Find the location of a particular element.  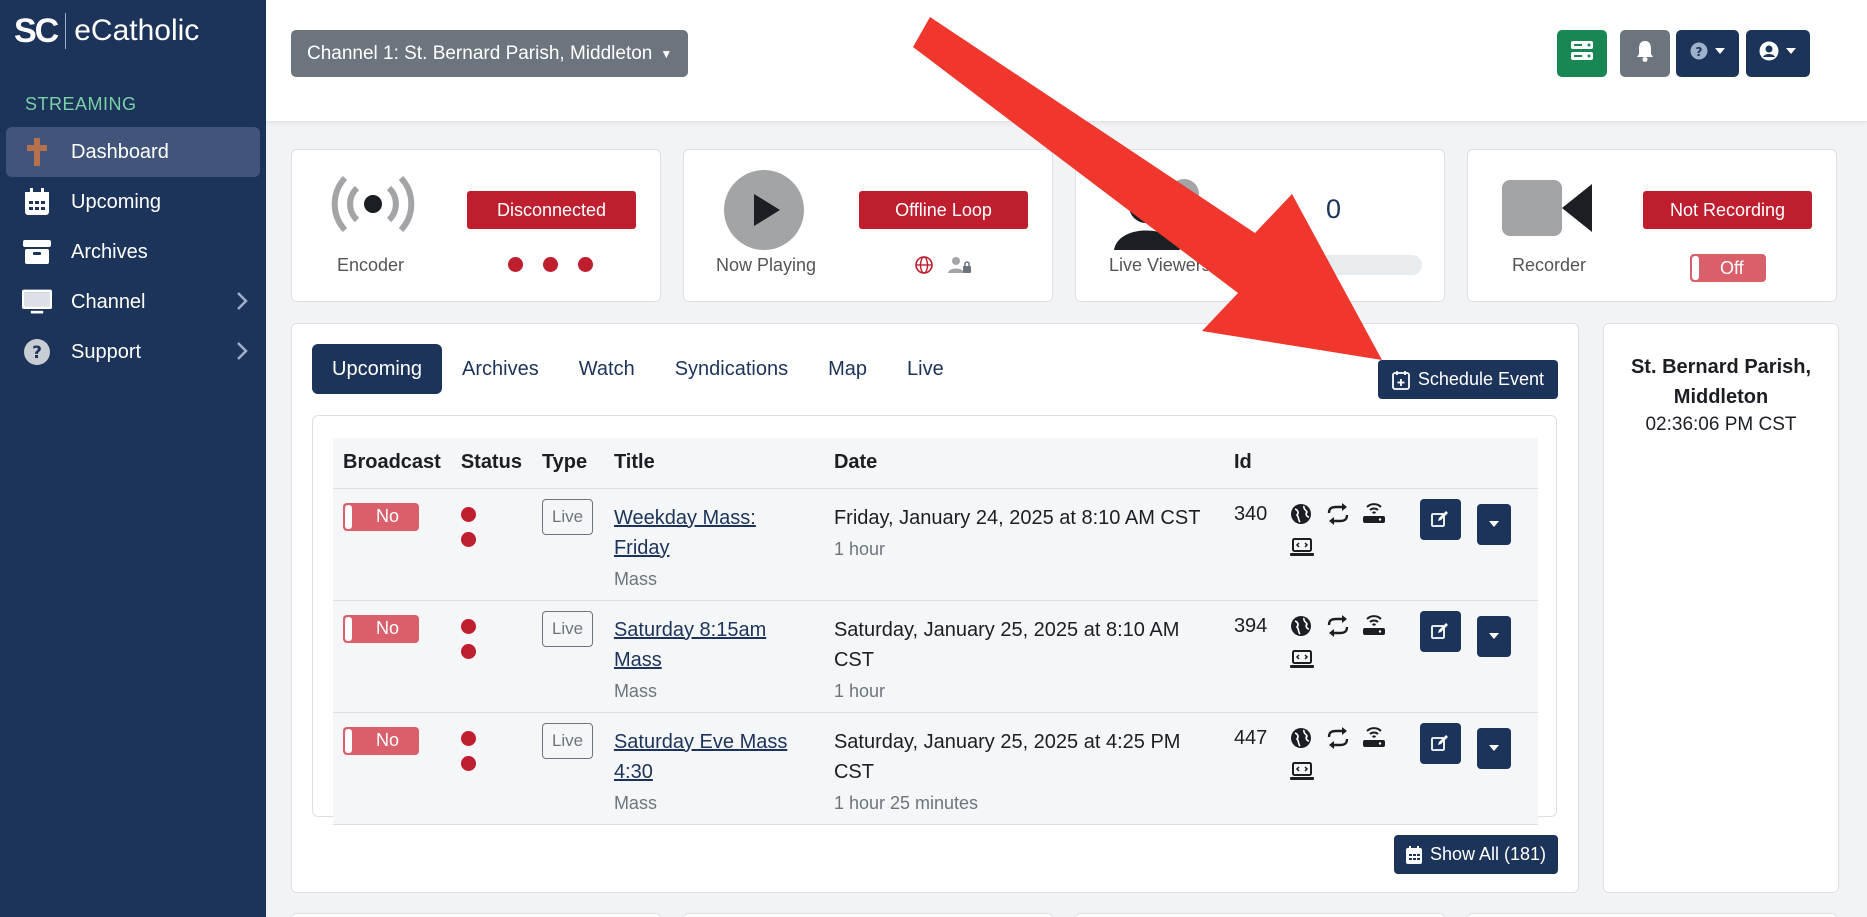

show-all-label: Show All (181) is located at coordinates (1487, 854).